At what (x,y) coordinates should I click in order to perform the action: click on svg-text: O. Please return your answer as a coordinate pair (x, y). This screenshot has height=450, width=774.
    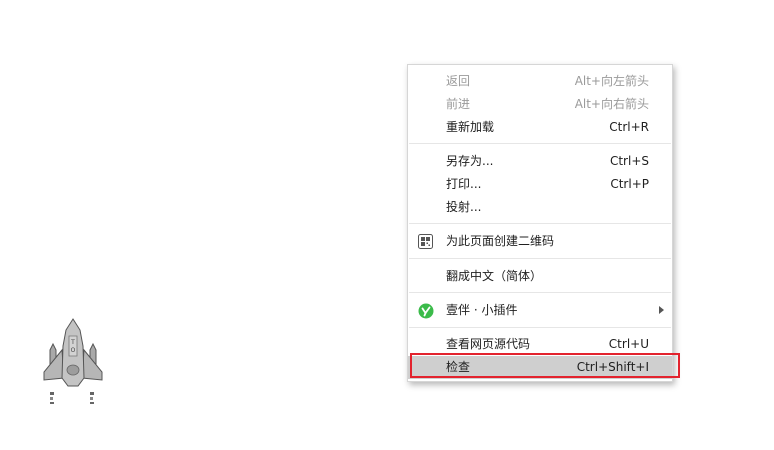
    Looking at the image, I should click on (73, 350).